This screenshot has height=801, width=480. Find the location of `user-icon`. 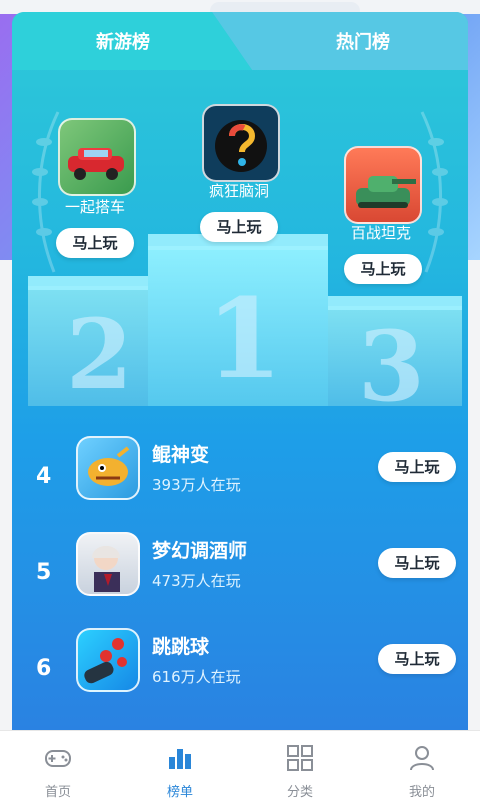

user-icon is located at coordinates (422, 758).